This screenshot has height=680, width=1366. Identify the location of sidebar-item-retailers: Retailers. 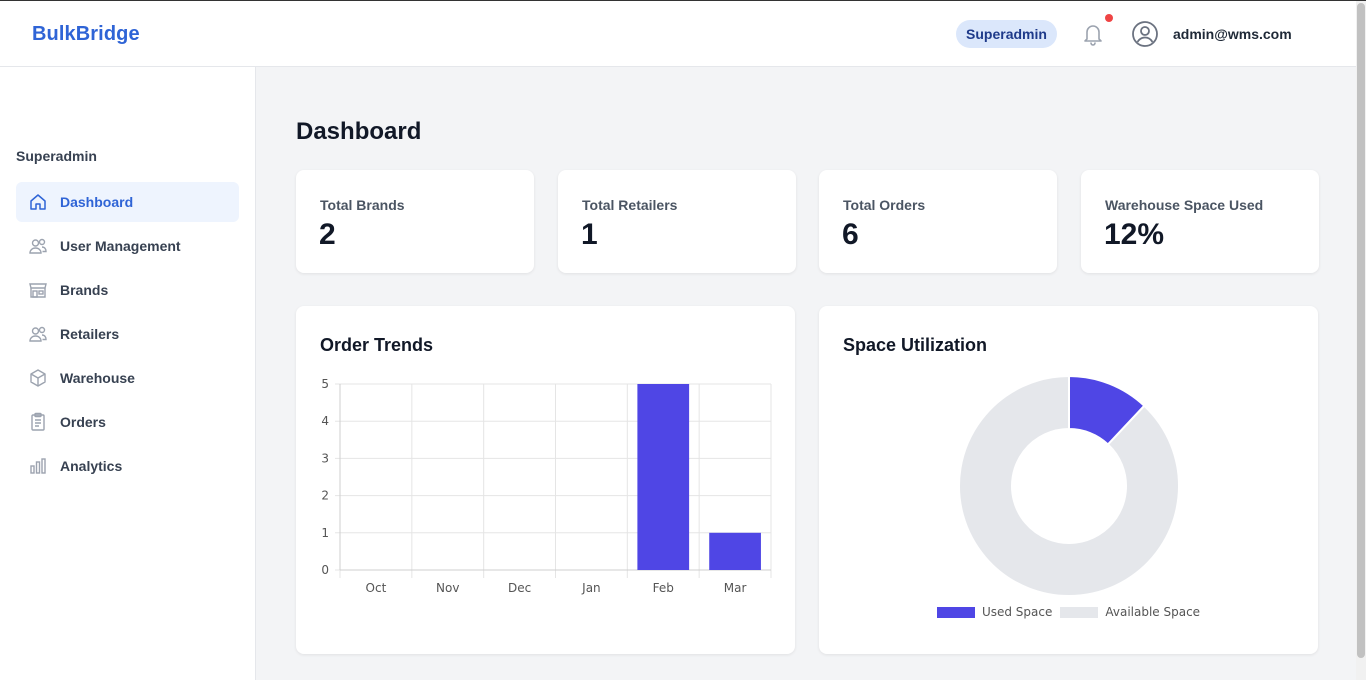
(127, 334).